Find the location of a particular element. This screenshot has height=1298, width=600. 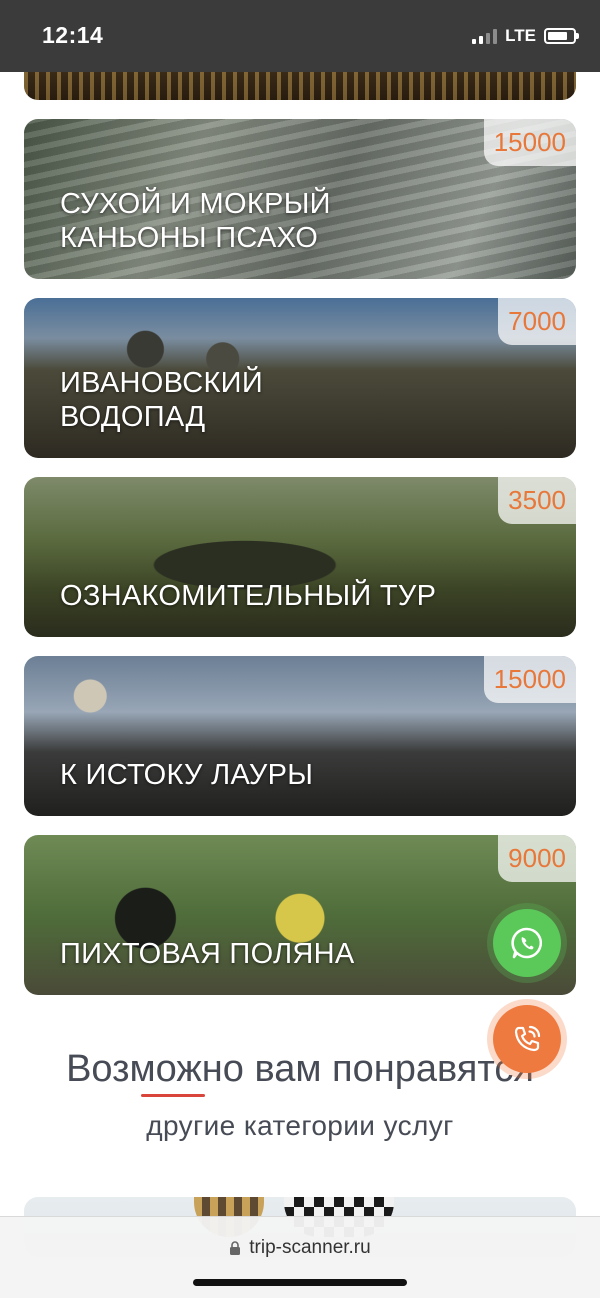

status-bar: 12:14 LTE is located at coordinates (300, 36).